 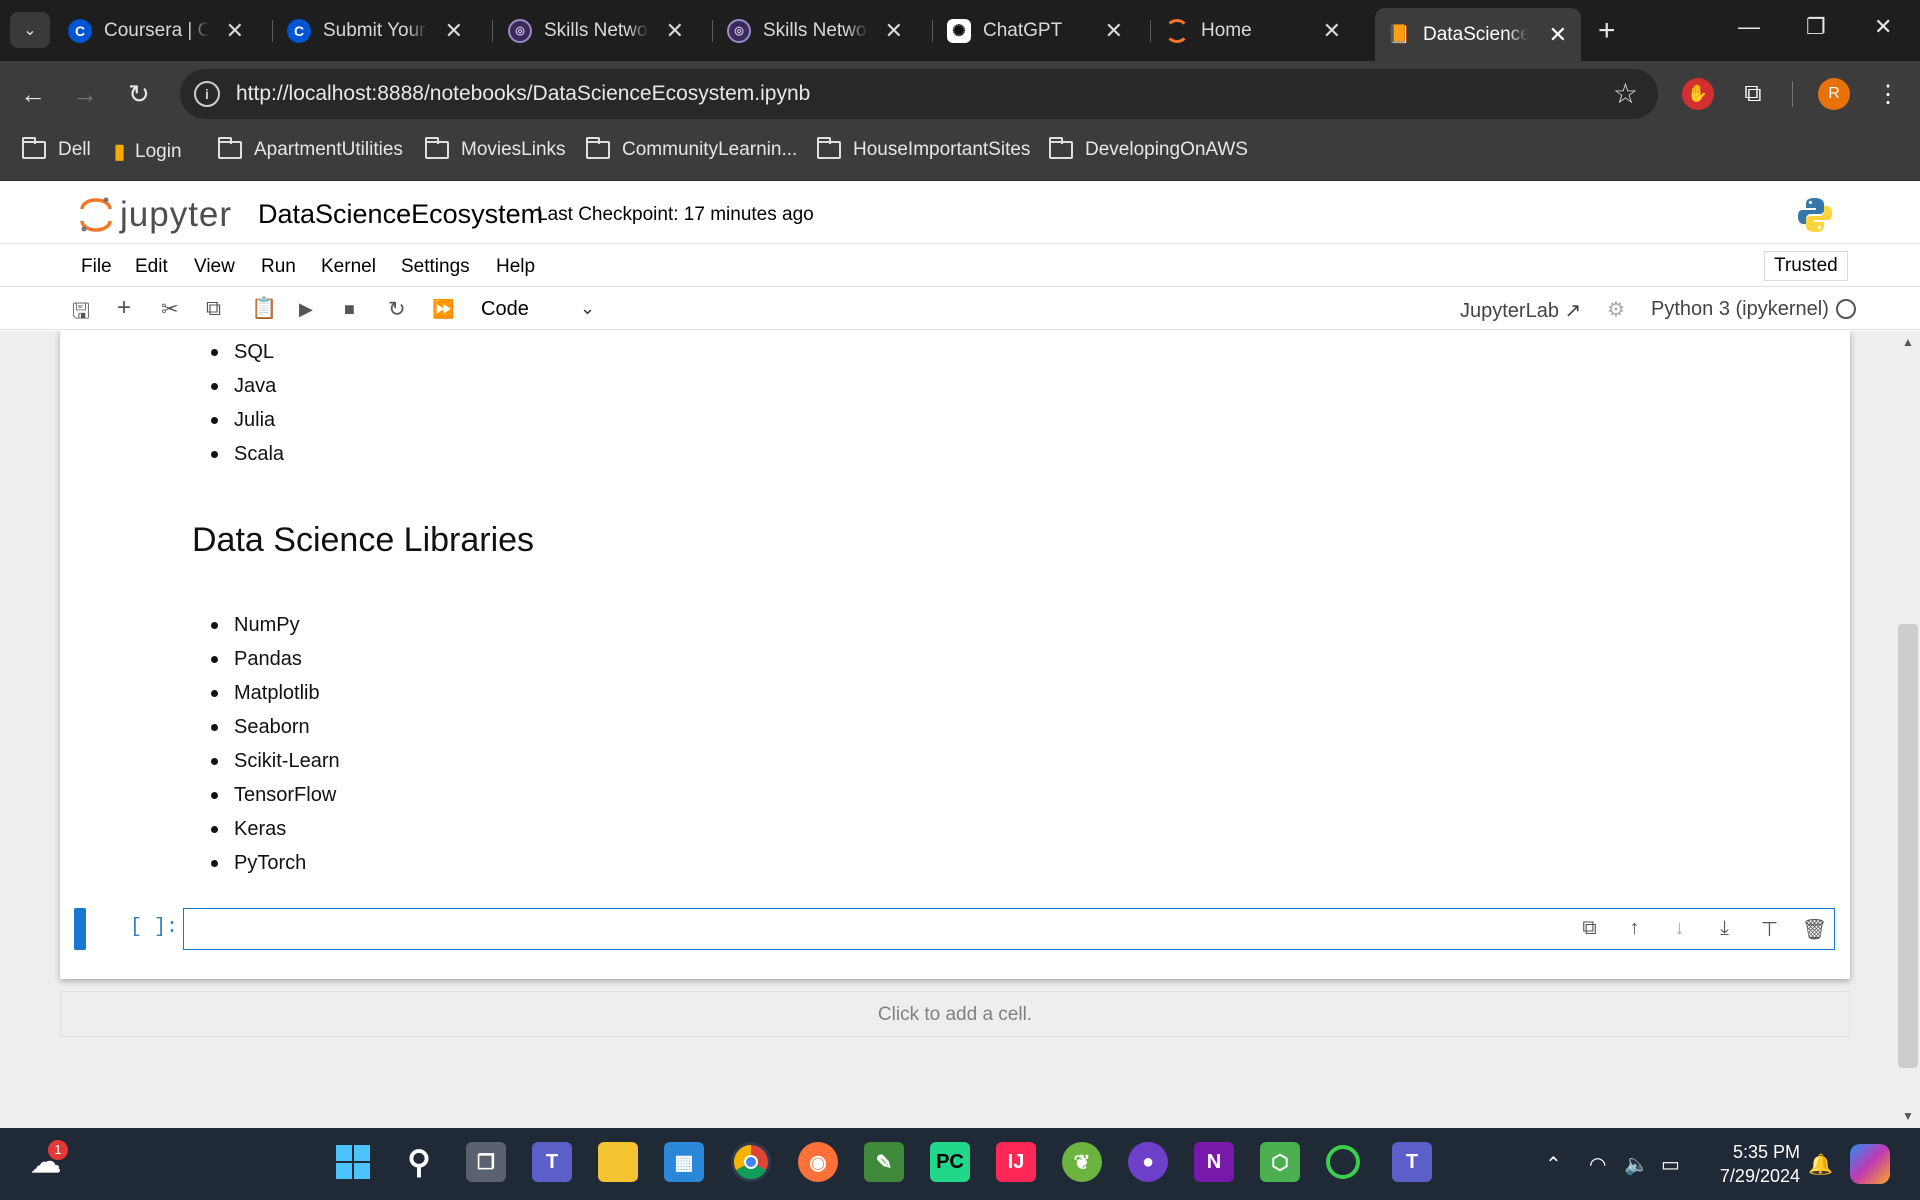 What do you see at coordinates (587, 308) in the screenshot?
I see `chevron-down-icon: ⌄` at bounding box center [587, 308].